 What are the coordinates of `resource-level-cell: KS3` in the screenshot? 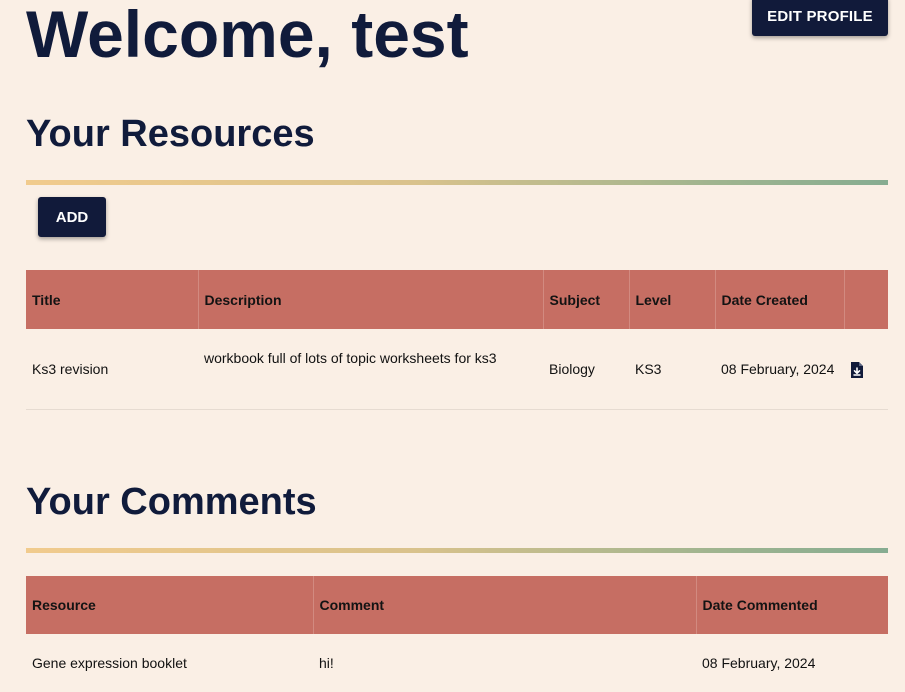 It's located at (648, 368).